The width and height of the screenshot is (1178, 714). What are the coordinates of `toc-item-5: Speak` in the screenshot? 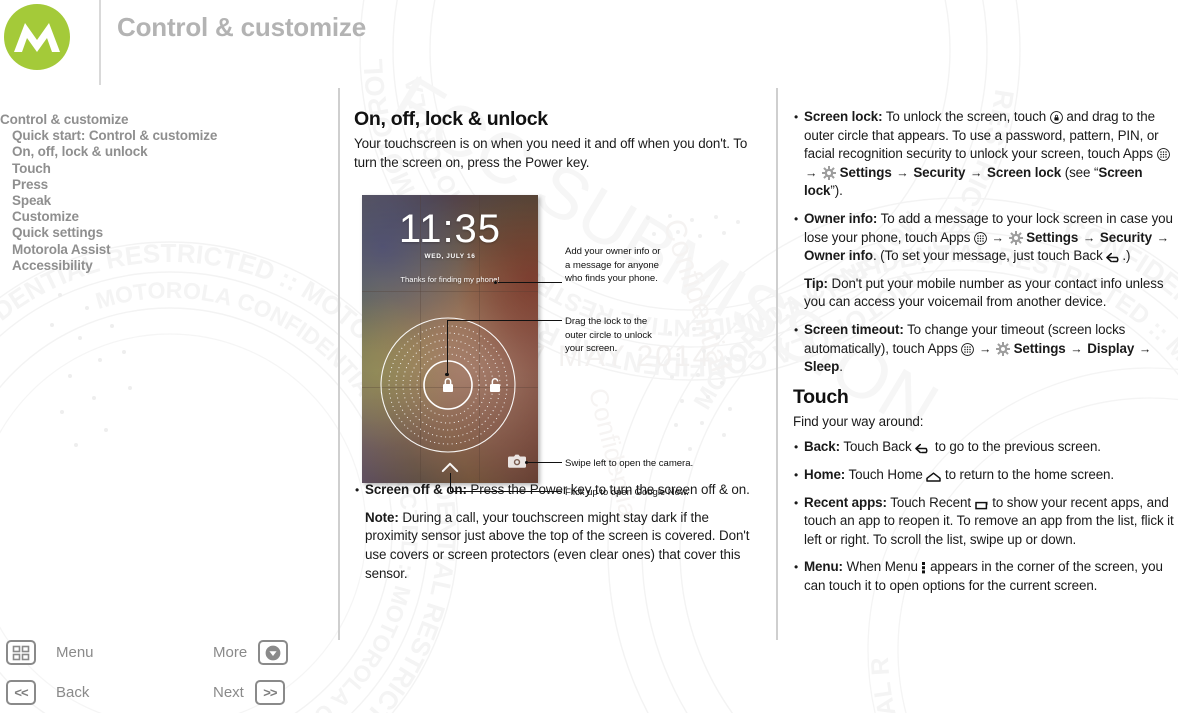 It's located at (165, 201).